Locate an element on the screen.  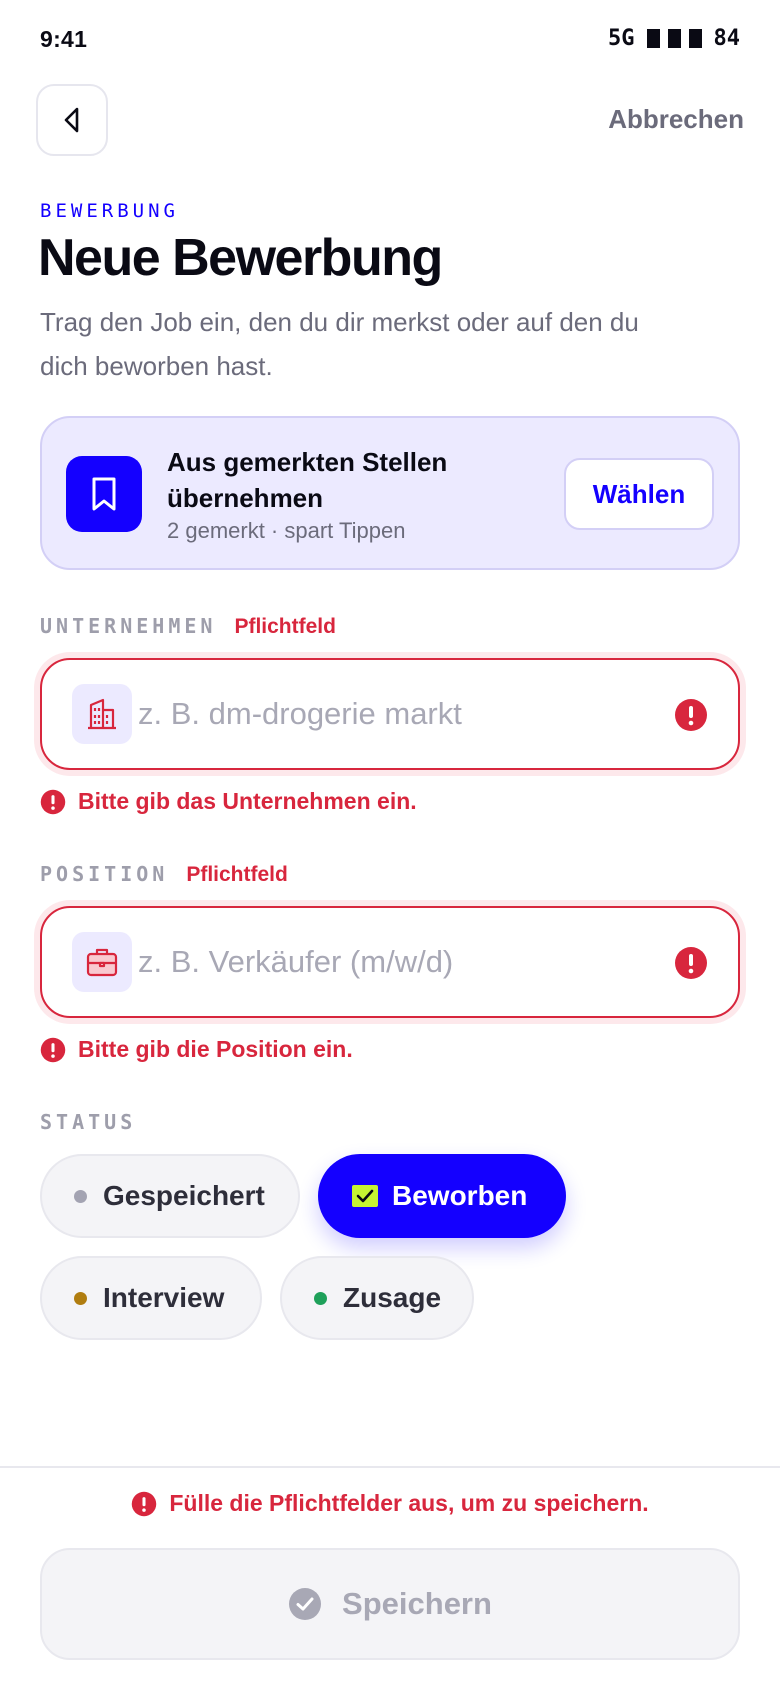
save-button: Speichern is located at coordinates (390, 1604).